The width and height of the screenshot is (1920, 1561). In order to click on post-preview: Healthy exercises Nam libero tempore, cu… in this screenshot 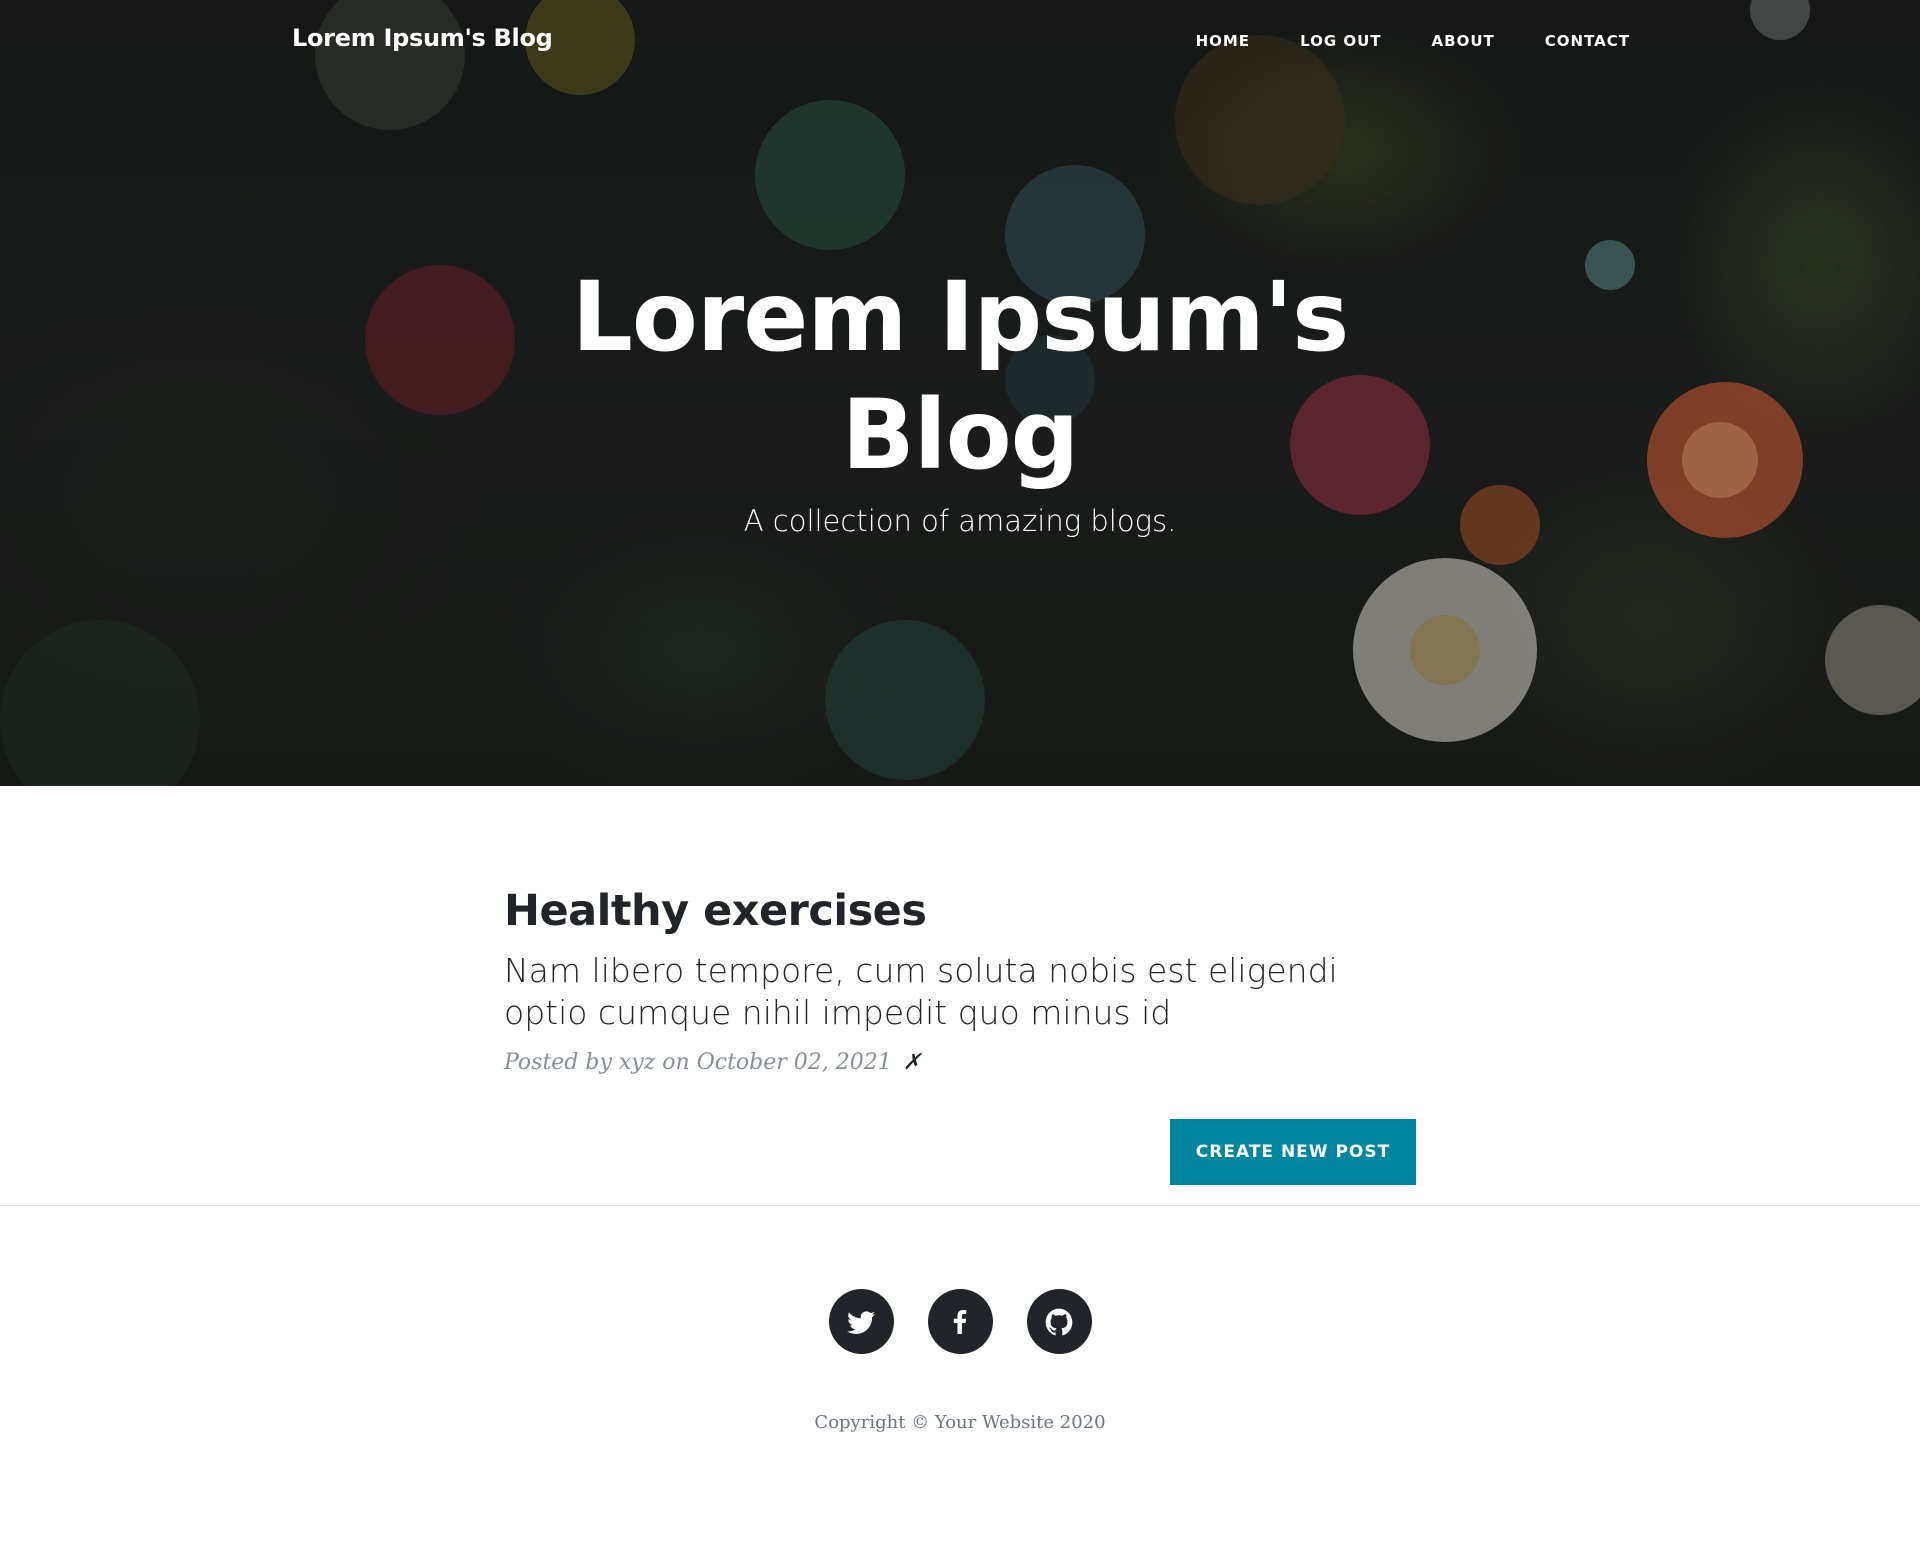, I will do `click(960, 991)`.